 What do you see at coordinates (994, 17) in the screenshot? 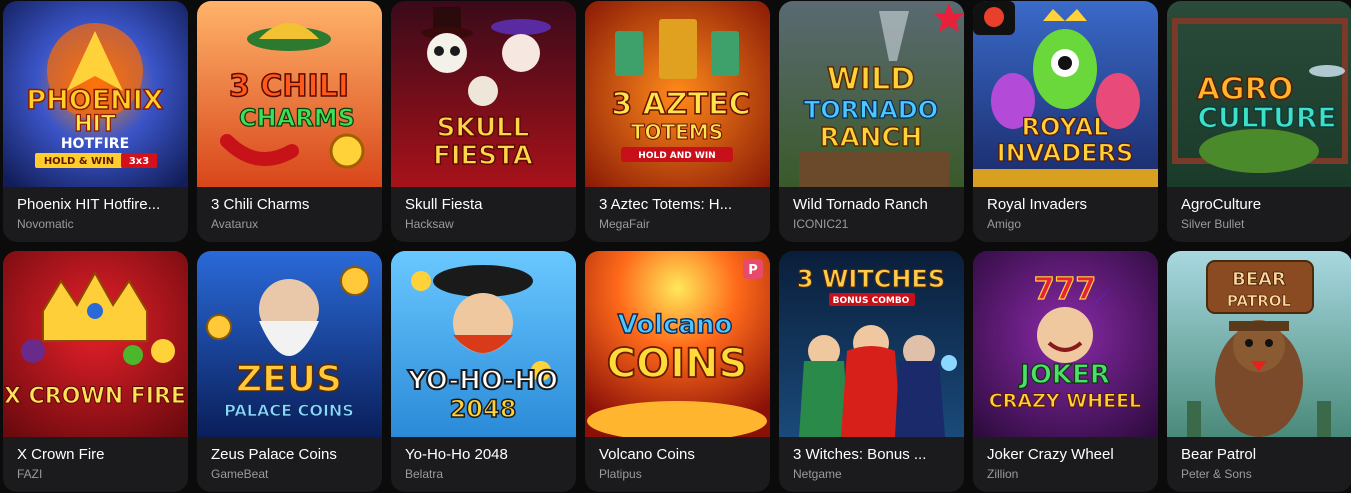
I see `provider-logo-icon` at bounding box center [994, 17].